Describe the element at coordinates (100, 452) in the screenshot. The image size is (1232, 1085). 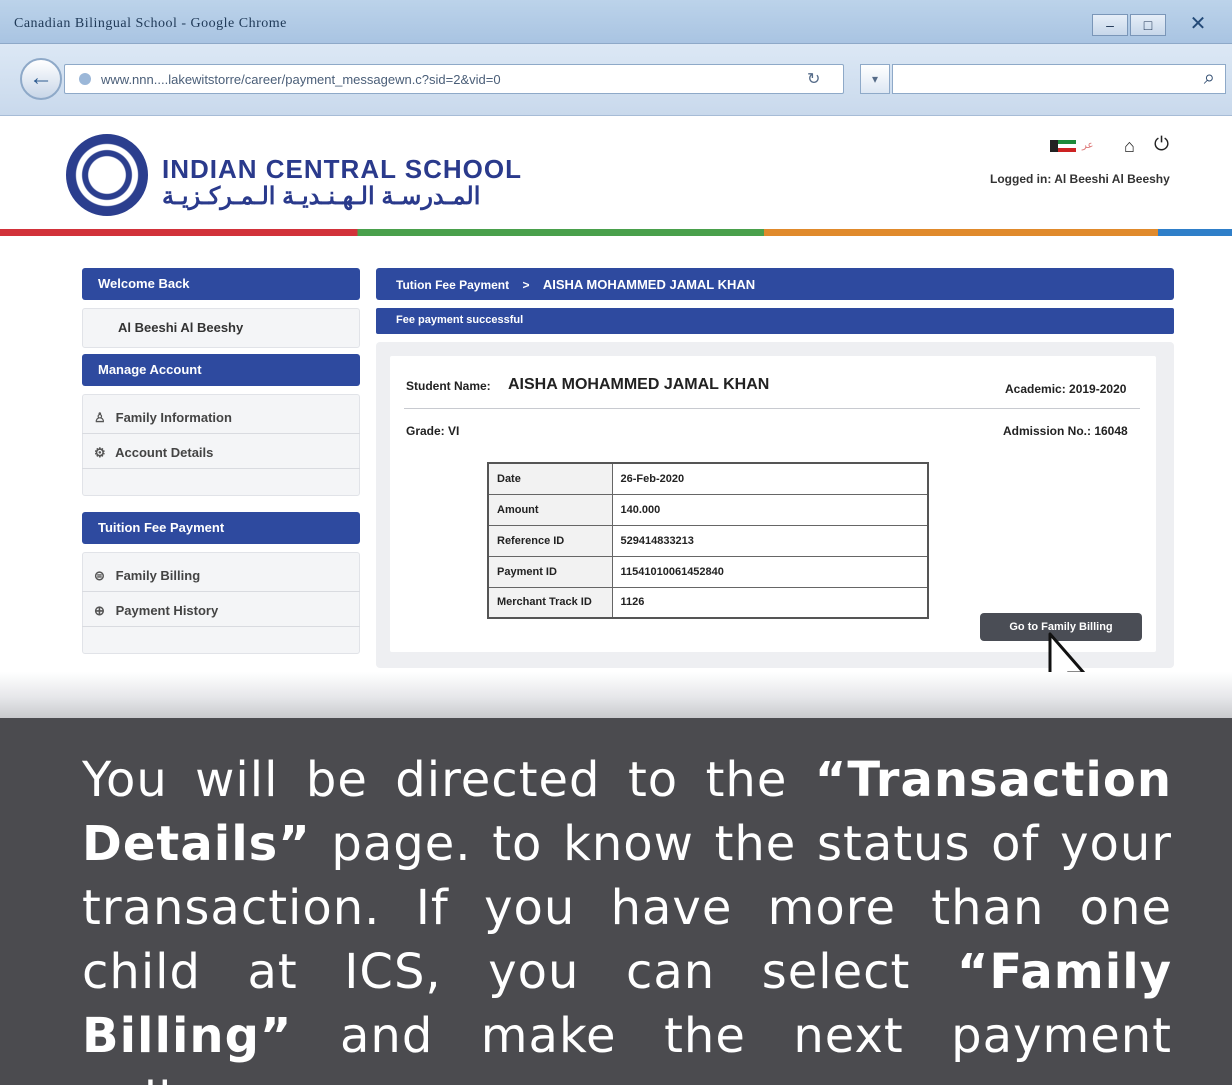
I see `gear-icon: ⚙` at that location.